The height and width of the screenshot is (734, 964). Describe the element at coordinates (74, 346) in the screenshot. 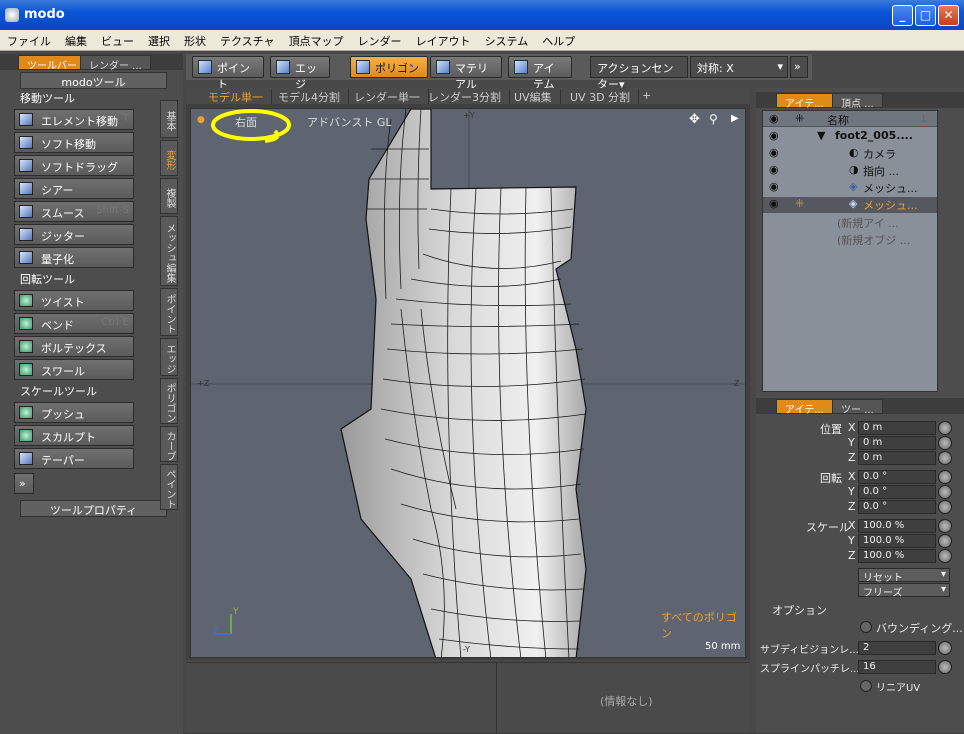

I see `vortex-button: ボルテックス` at that location.